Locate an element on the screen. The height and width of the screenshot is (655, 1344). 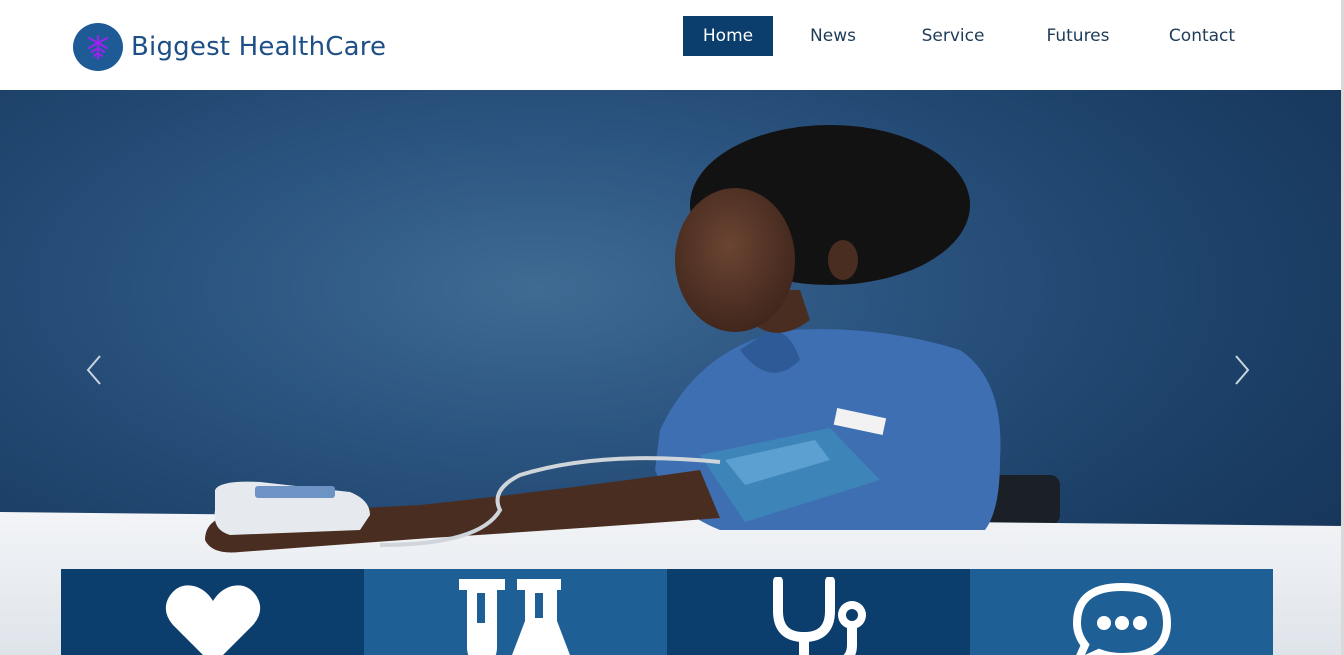
nav-service: Service is located at coordinates (953, 36).